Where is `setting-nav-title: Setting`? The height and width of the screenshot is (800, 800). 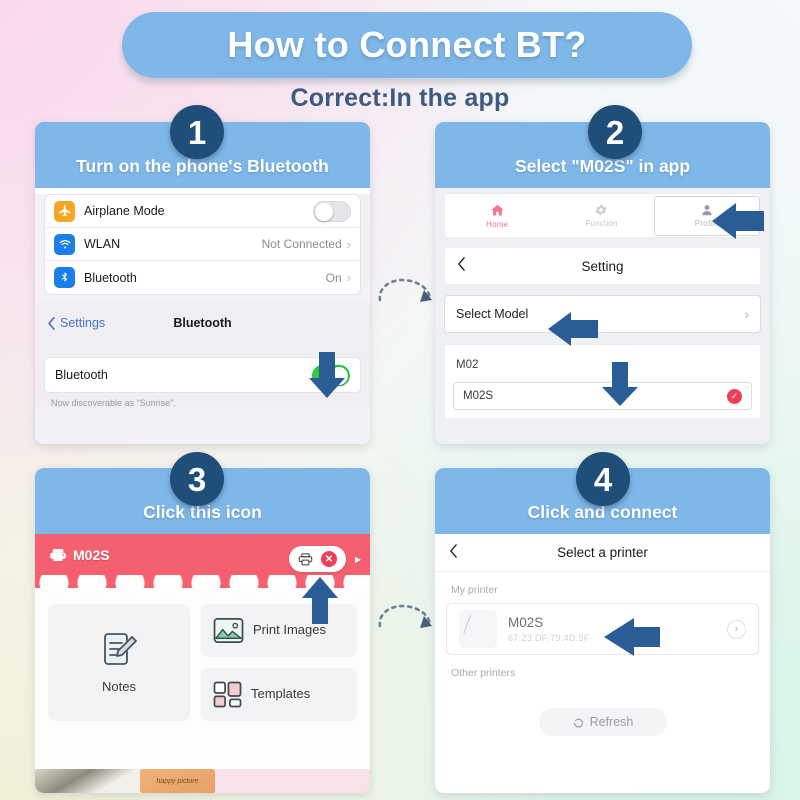 setting-nav-title: Setting is located at coordinates (602, 266).